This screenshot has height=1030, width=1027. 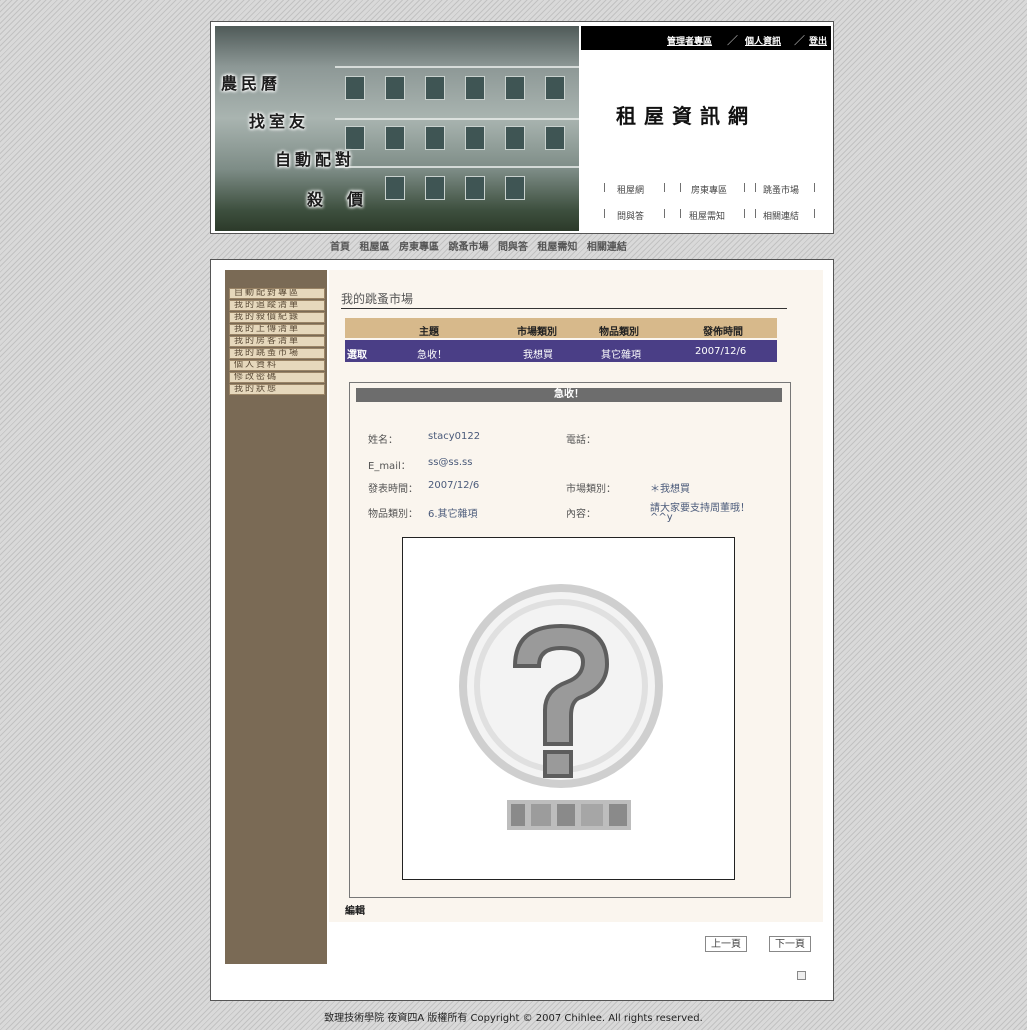 I want to click on nav-related-links: 相關連結, so click(x=781, y=215).